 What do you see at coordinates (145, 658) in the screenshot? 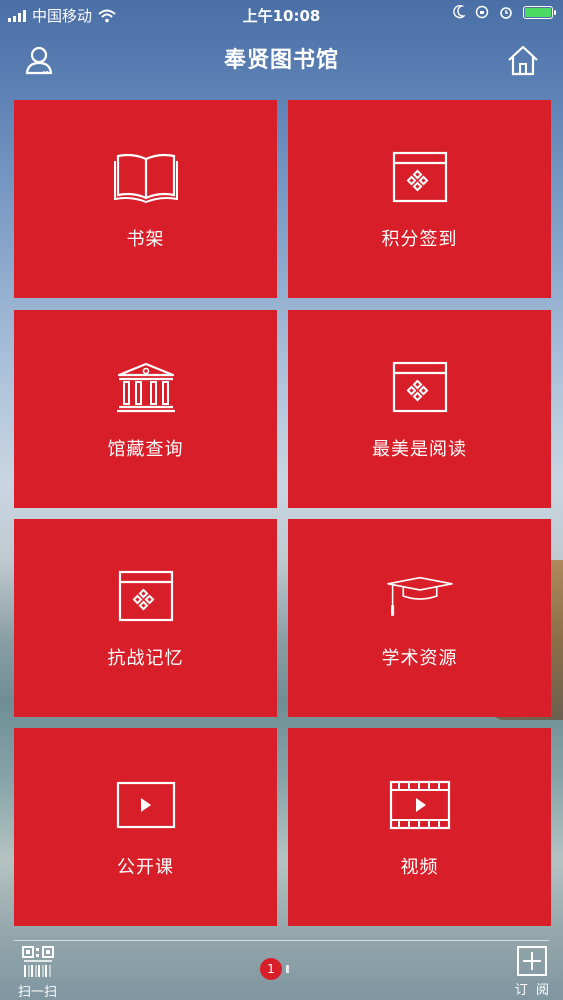
I see `tile-label: 抗战记忆` at bounding box center [145, 658].